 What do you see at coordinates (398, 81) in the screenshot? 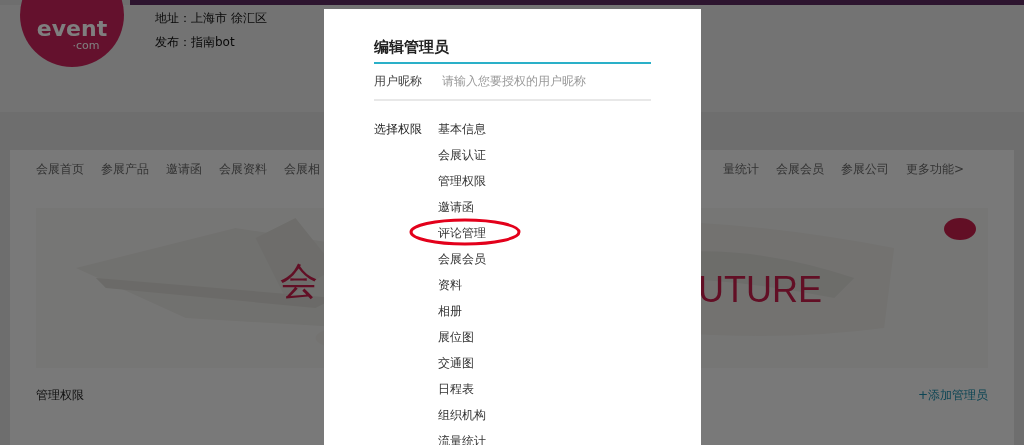
I see `nickname-label: 用户昵称` at bounding box center [398, 81].